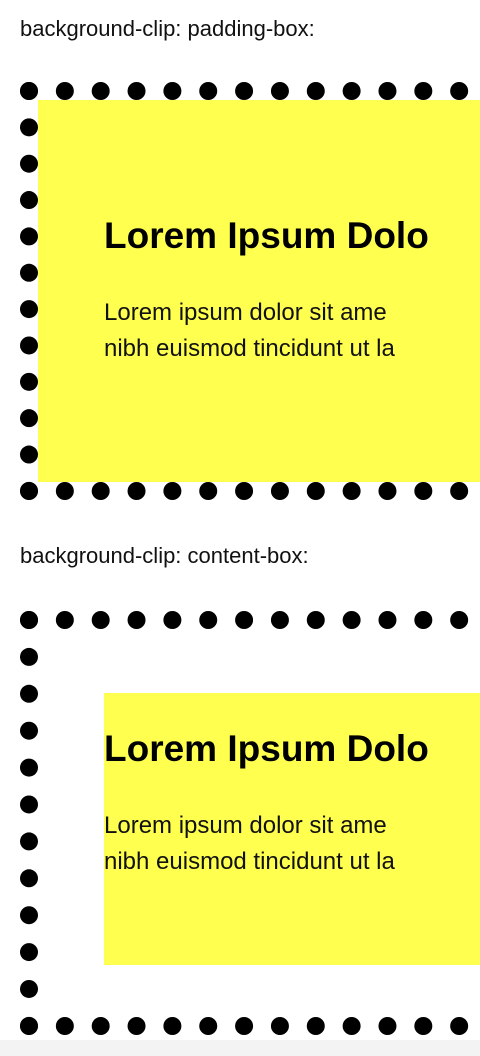 The width and height of the screenshot is (480, 1056). I want to click on padding-box-title: Lorem Ipsum Dolo, so click(266, 235).